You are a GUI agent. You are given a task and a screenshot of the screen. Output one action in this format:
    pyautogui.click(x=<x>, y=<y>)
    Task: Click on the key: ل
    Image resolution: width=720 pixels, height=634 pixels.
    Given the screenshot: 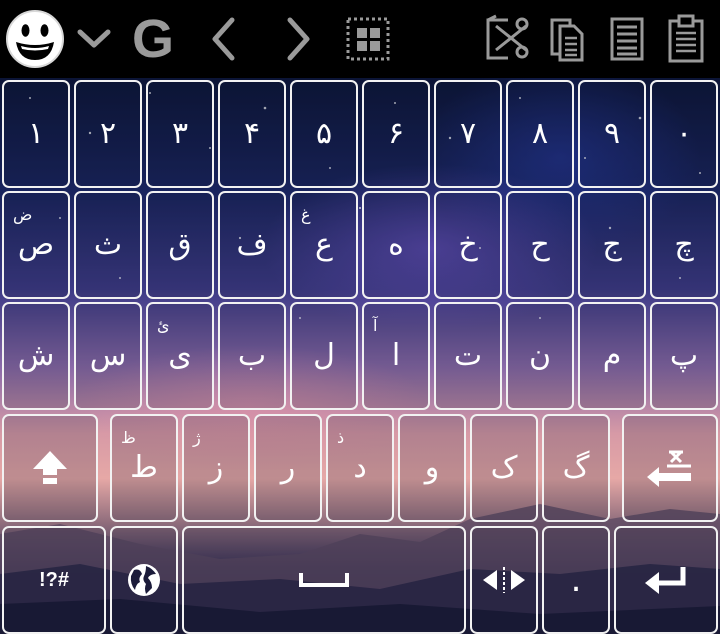 What is the action you would take?
    pyautogui.click(x=324, y=356)
    